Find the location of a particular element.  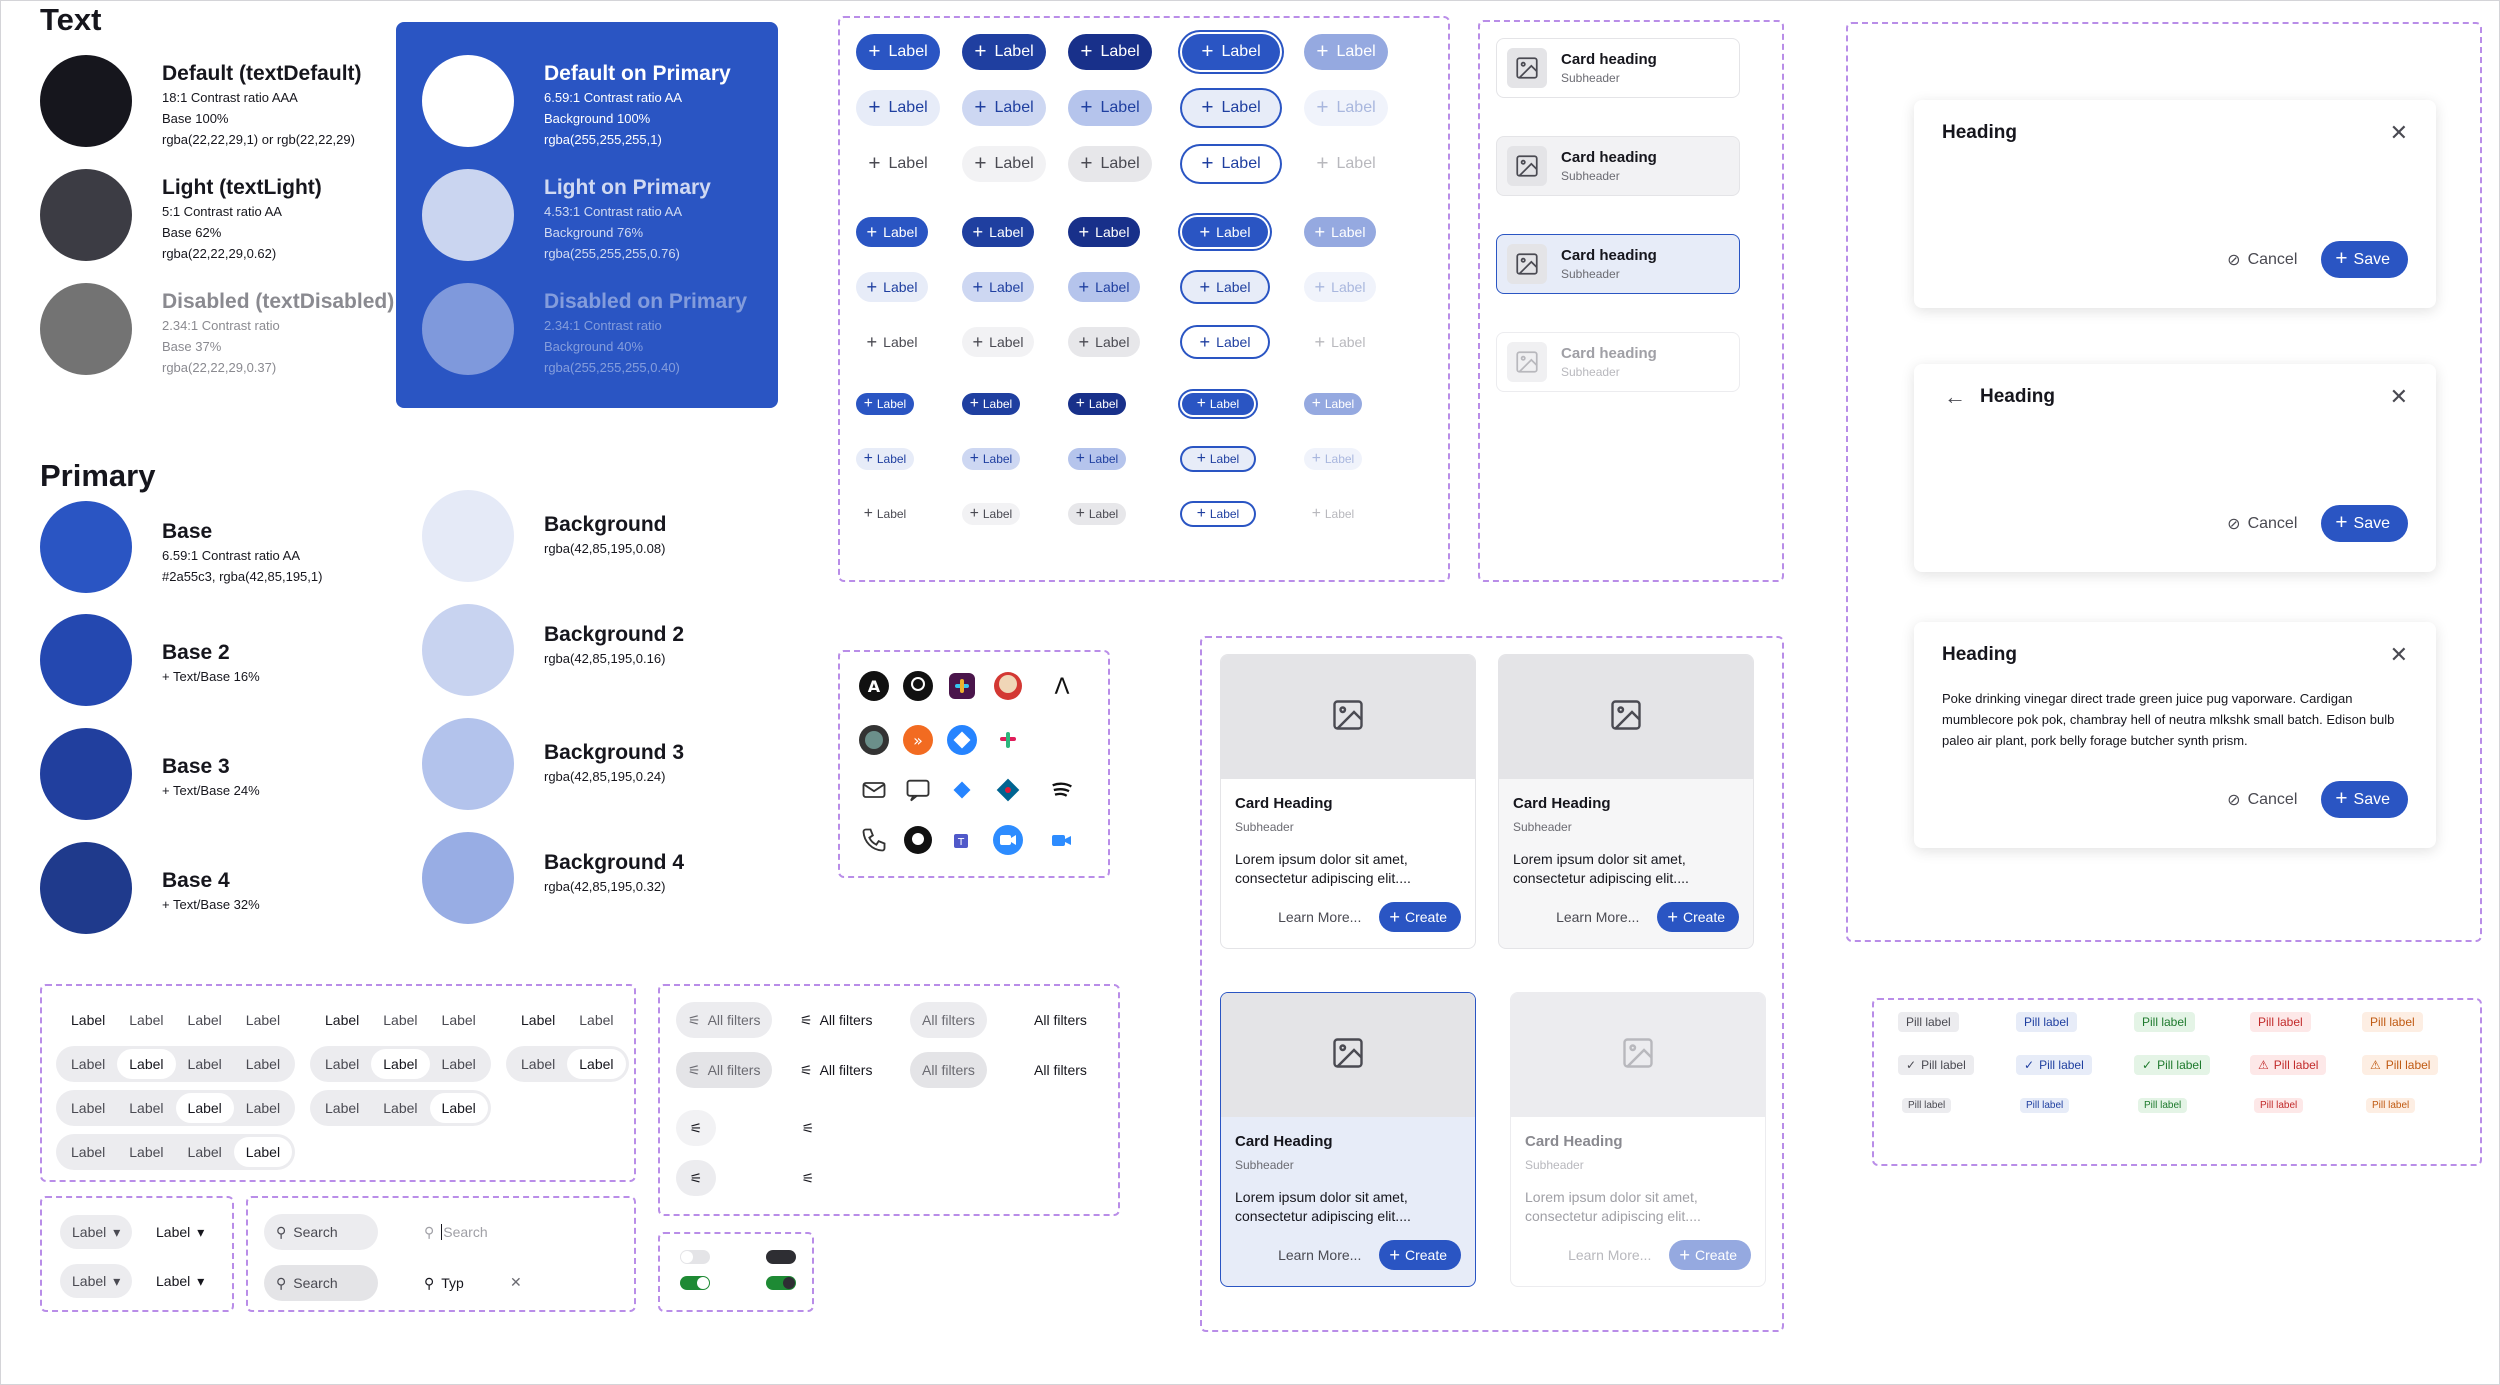

toggle-on-dark is located at coordinates (781, 1283).